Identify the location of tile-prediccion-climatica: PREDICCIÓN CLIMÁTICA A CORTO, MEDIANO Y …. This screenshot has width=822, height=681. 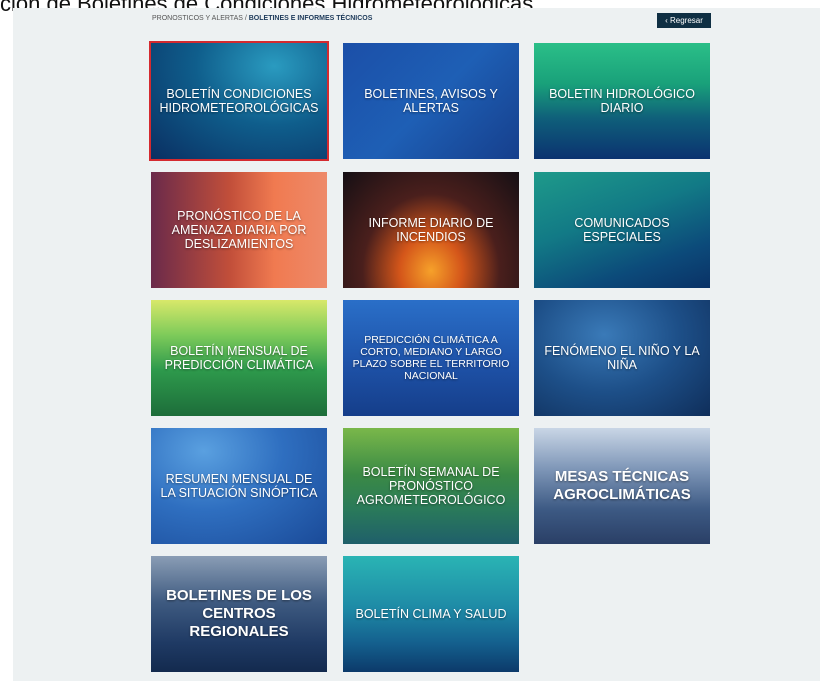
(431, 358).